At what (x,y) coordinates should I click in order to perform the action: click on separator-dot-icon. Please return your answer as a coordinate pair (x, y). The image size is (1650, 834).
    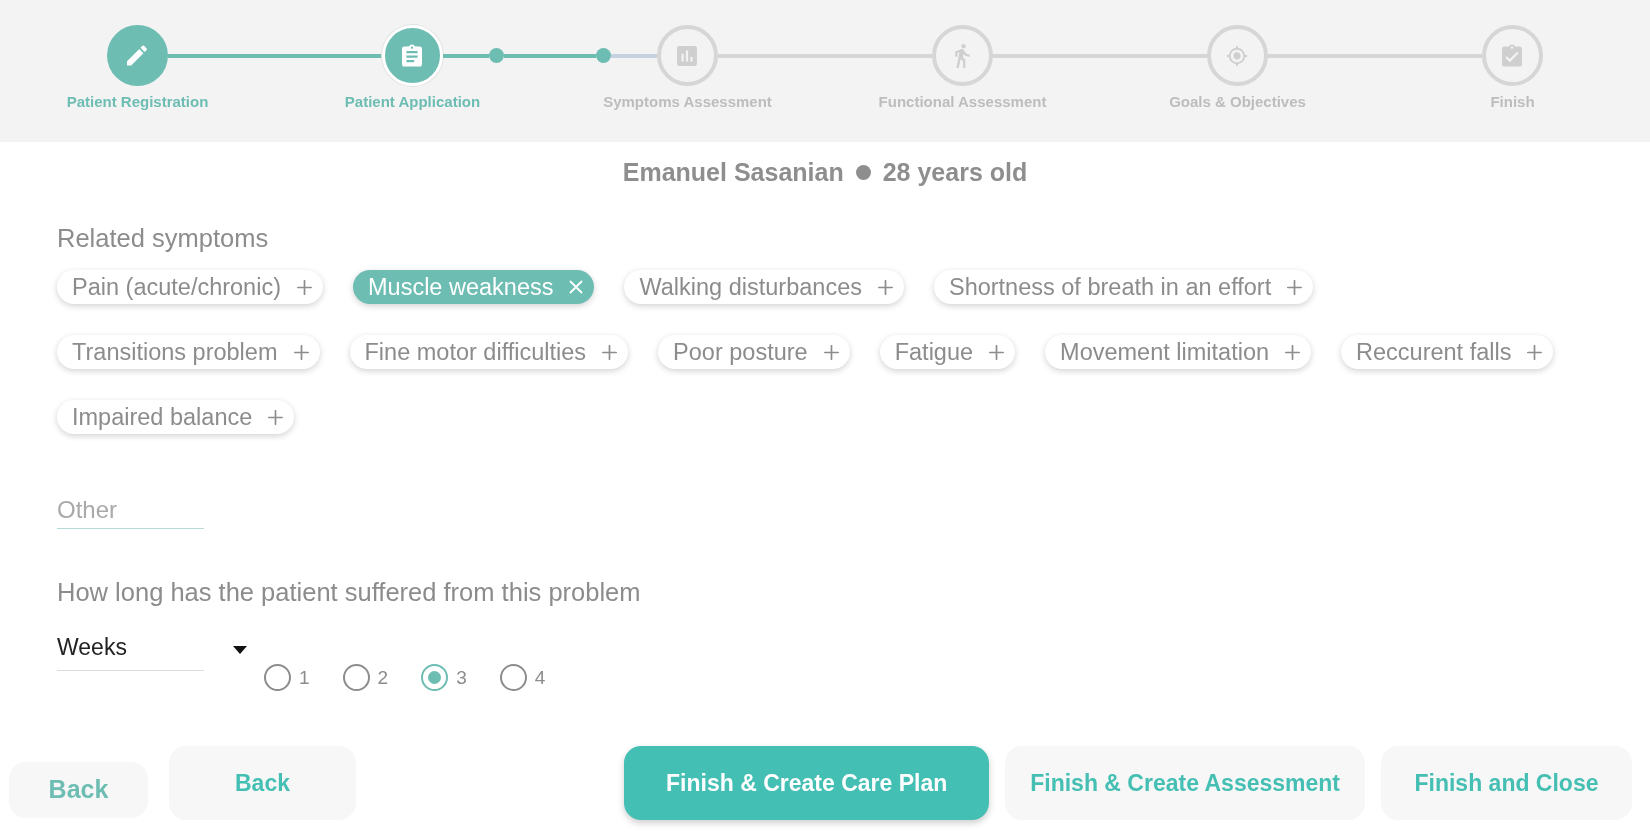
    Looking at the image, I should click on (863, 172).